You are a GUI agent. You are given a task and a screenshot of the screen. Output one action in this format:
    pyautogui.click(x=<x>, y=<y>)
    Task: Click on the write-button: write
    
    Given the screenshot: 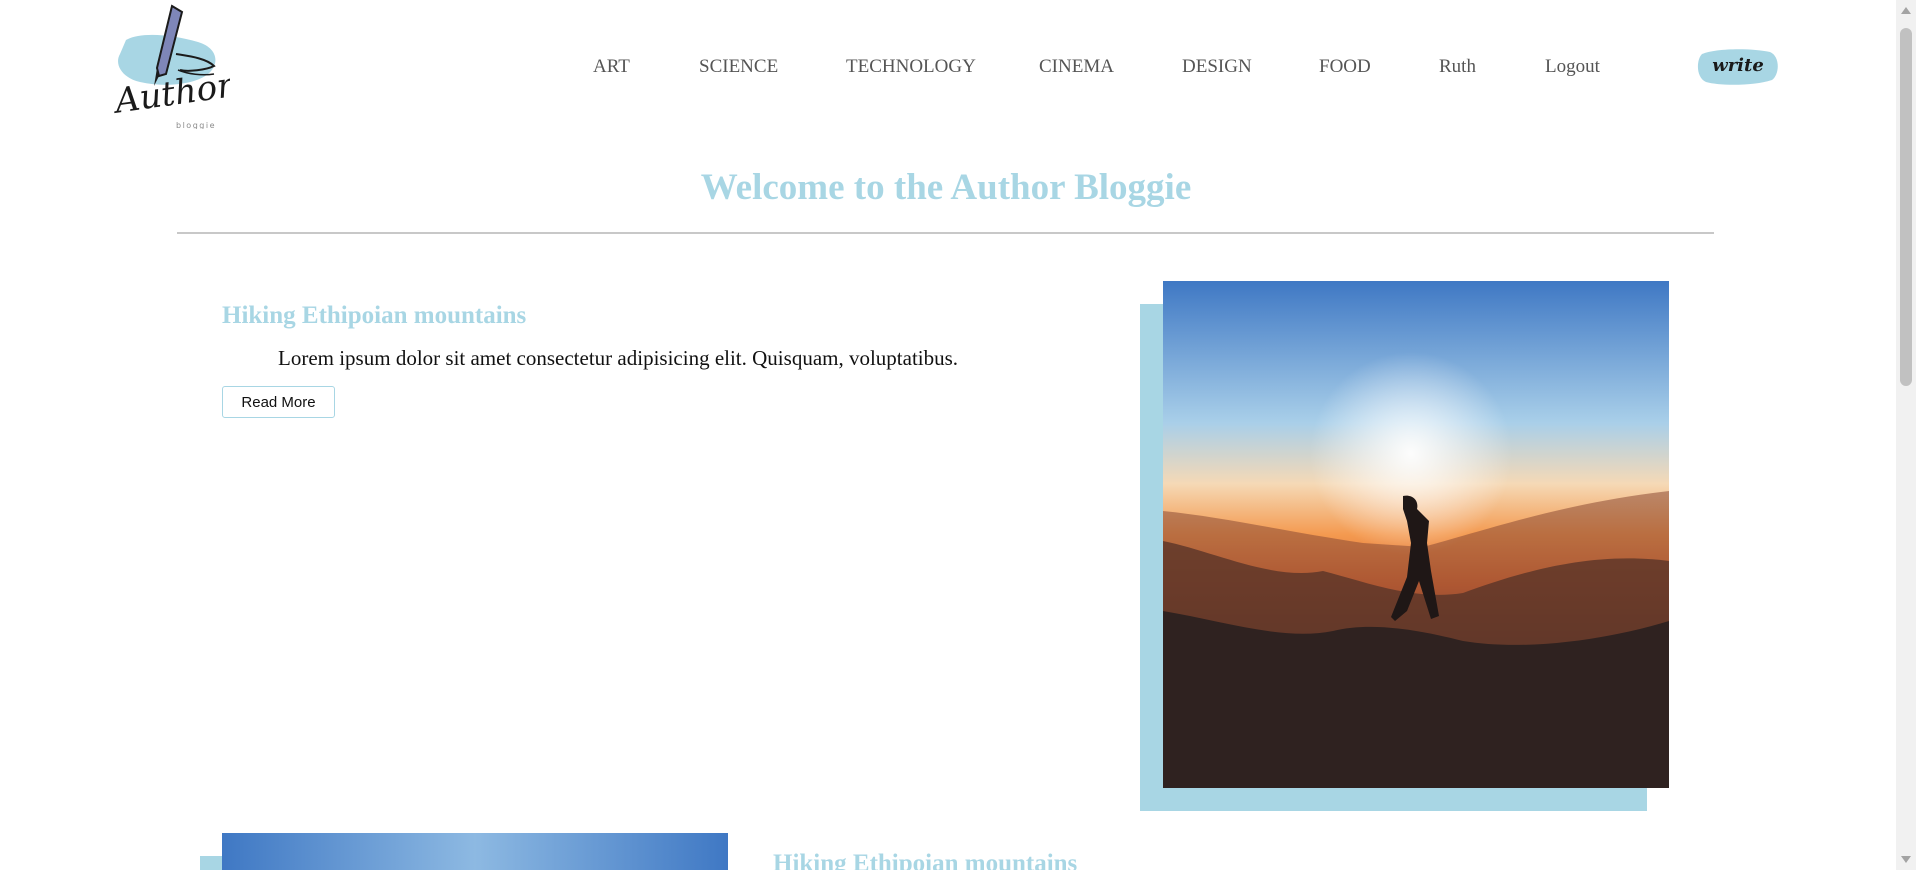 What is the action you would take?
    pyautogui.click(x=1738, y=66)
    